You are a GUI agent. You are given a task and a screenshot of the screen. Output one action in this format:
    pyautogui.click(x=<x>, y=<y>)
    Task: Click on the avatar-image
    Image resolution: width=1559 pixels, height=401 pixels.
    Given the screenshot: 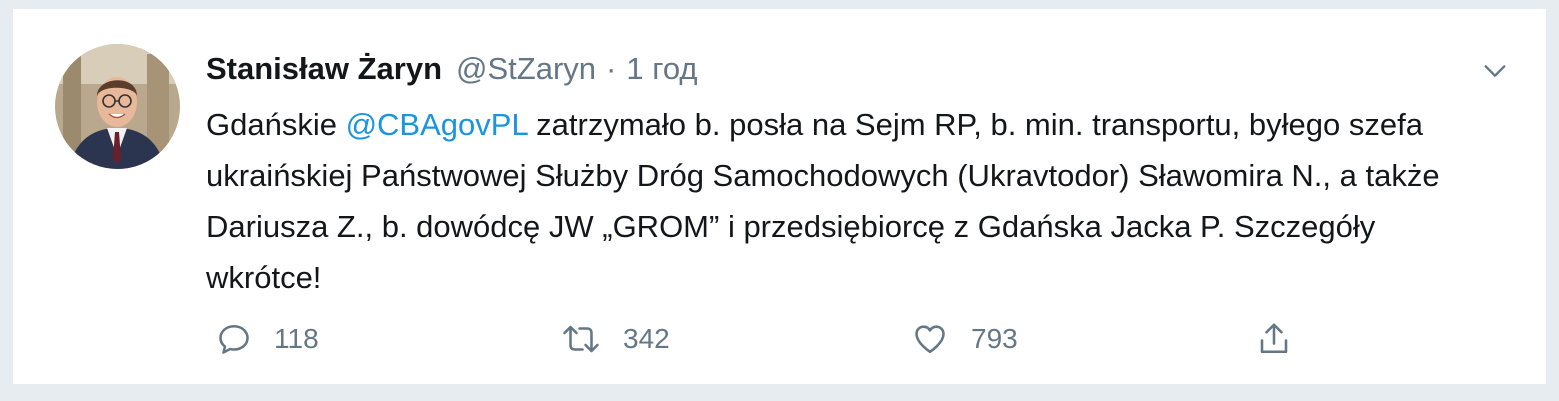 What is the action you would take?
    pyautogui.click(x=117, y=106)
    